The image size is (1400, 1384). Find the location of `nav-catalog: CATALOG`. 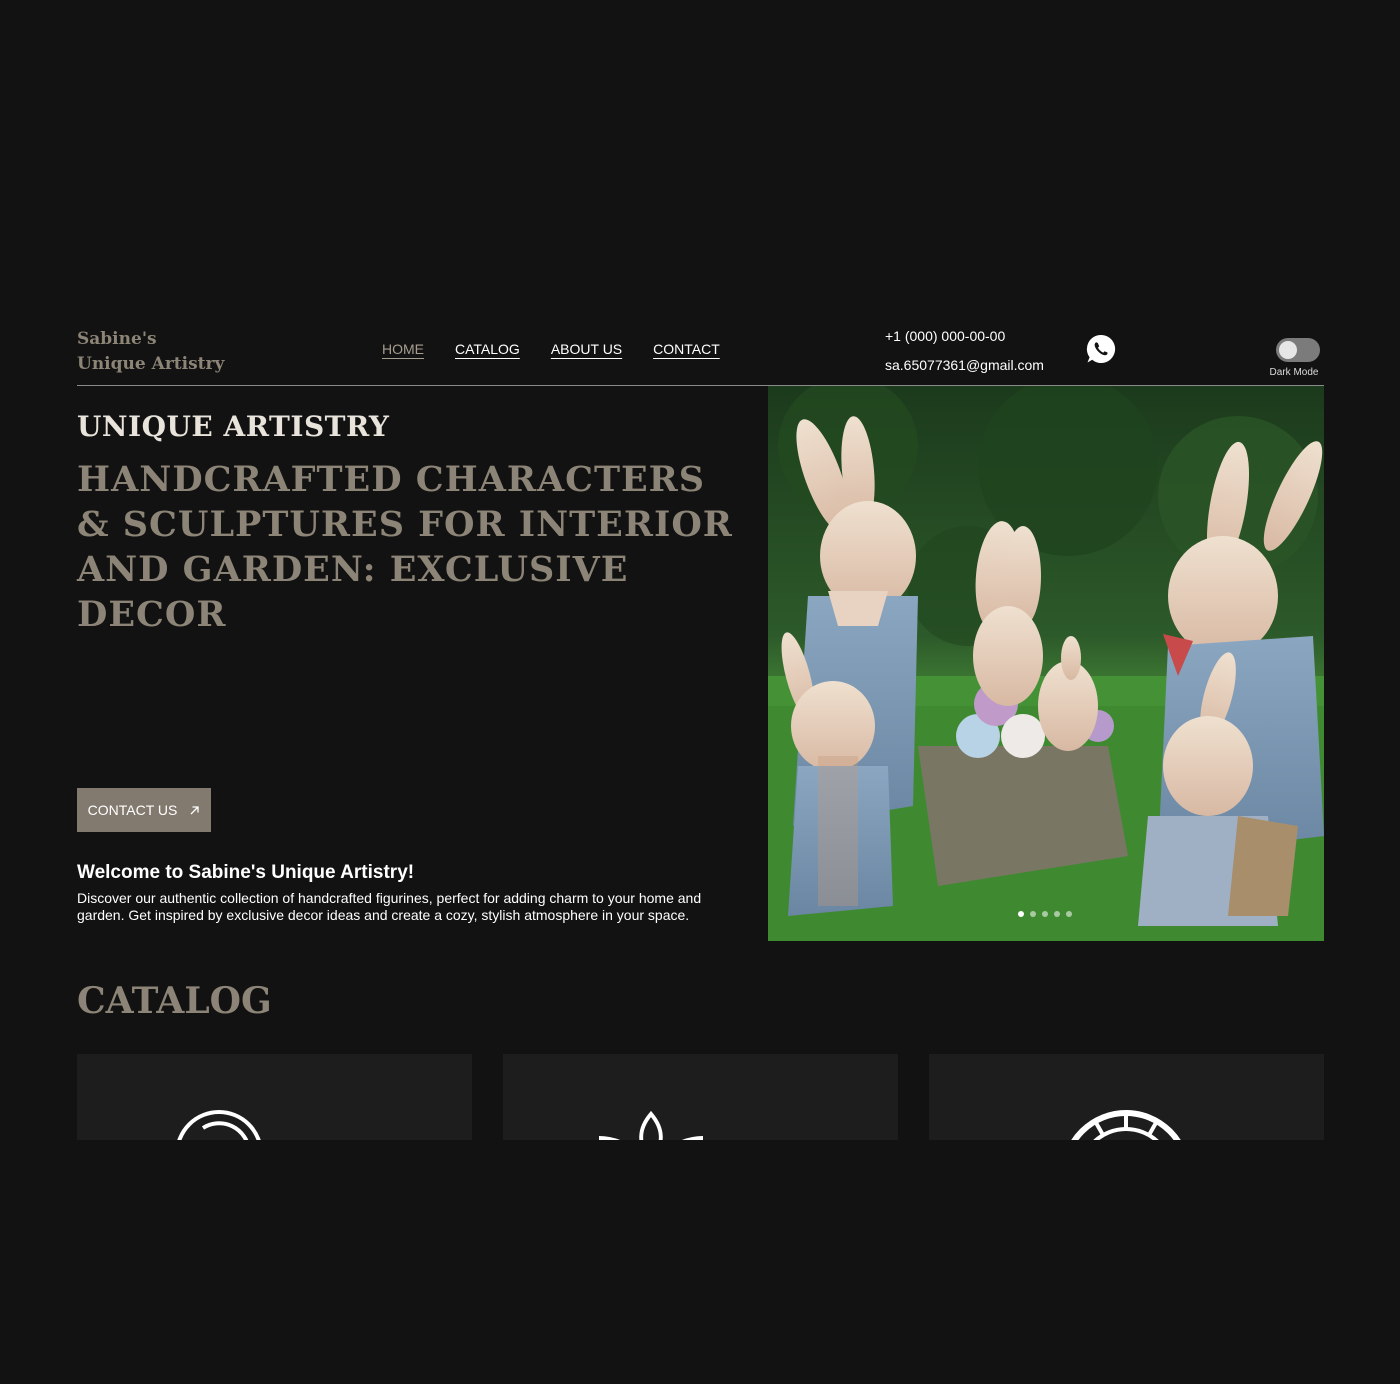

nav-catalog: CATALOG is located at coordinates (487, 349).